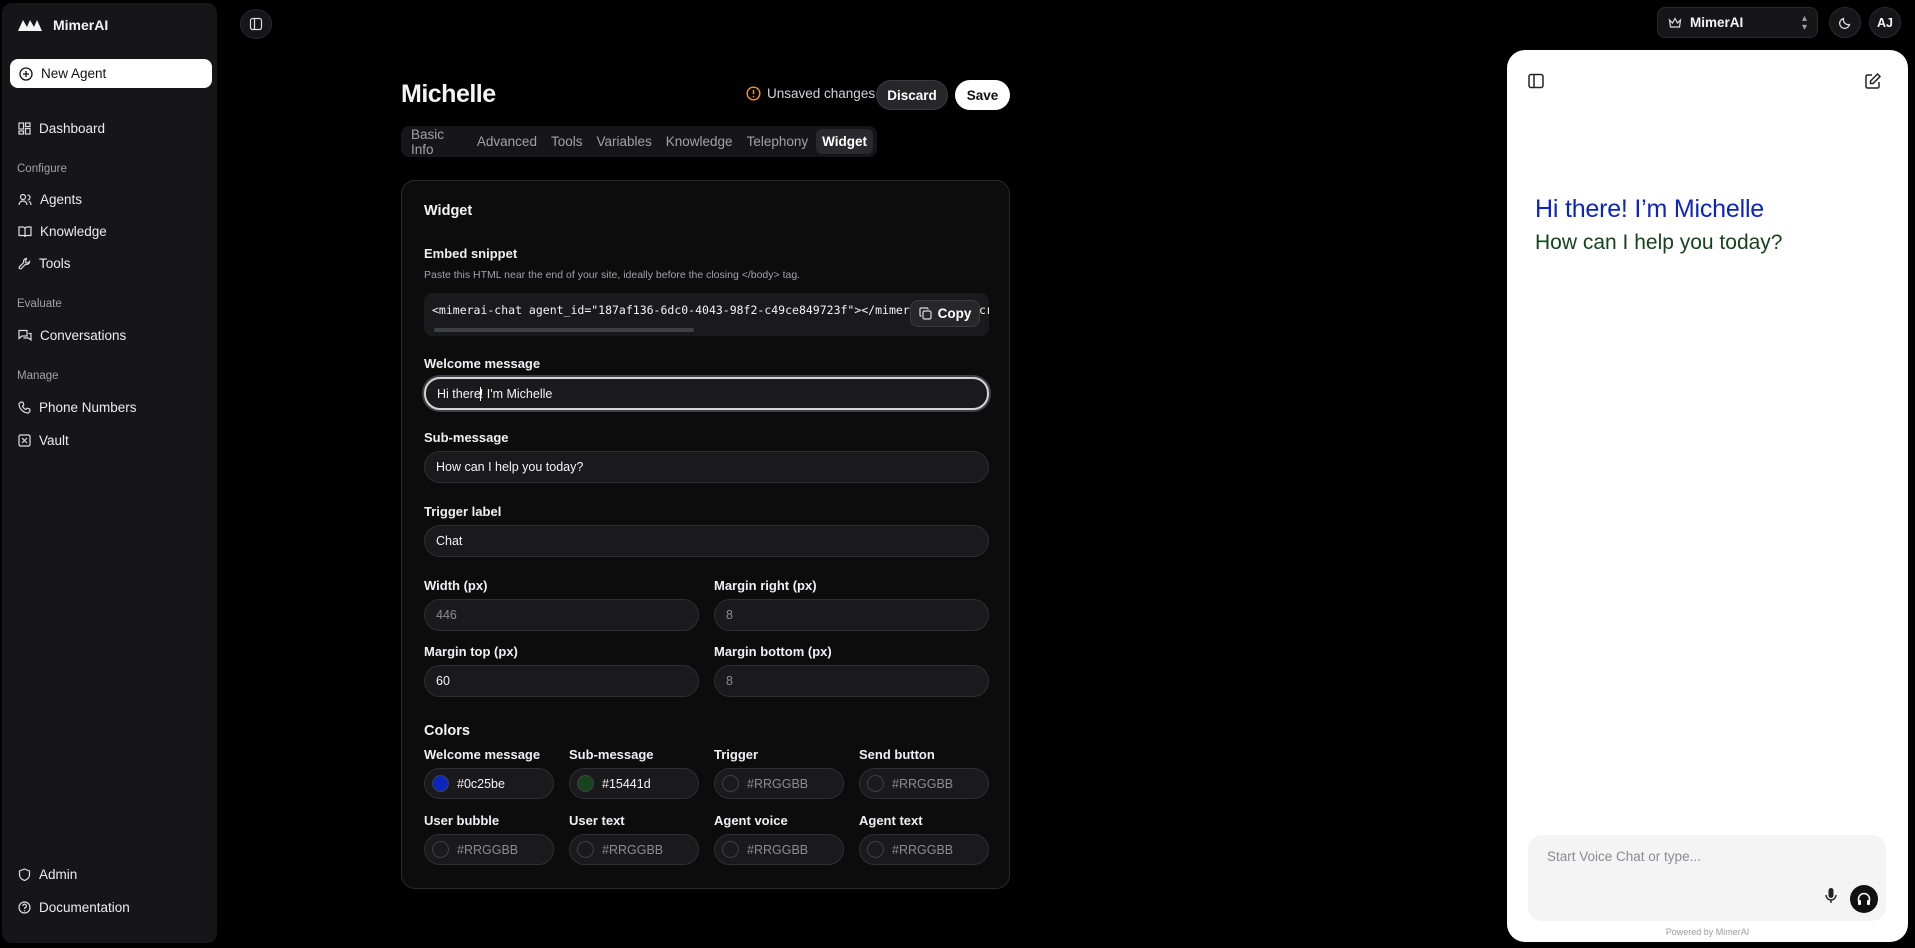 This screenshot has width=1915, height=948. Describe the element at coordinates (1536, 83) in the screenshot. I see `preview-sidebar-button` at that location.